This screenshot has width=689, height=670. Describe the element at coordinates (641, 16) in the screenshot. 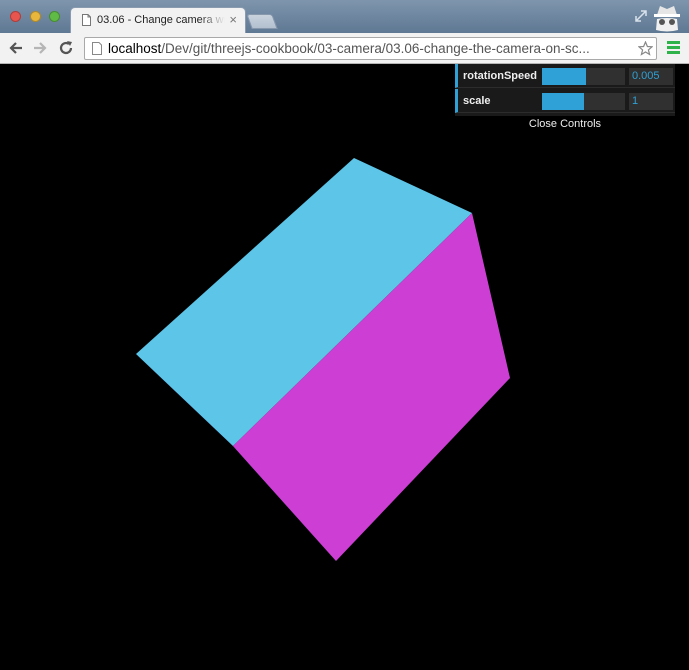

I see `fullscreen-icon` at that location.